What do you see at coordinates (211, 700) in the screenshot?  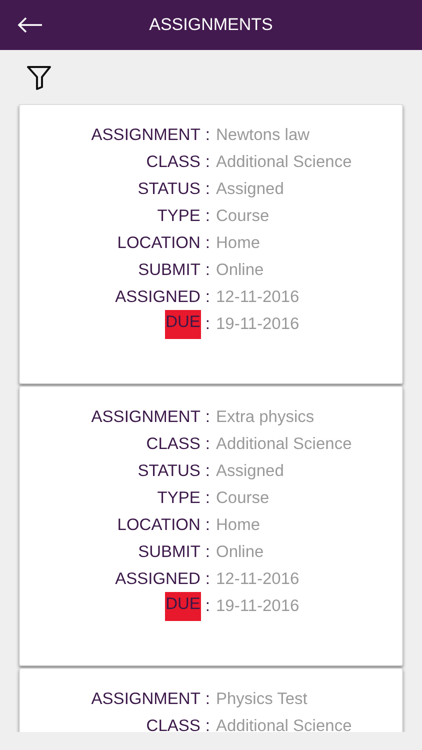 I see `assignment-card: ASSIGNMENT : Physics Test CLASS : Additional Science` at bounding box center [211, 700].